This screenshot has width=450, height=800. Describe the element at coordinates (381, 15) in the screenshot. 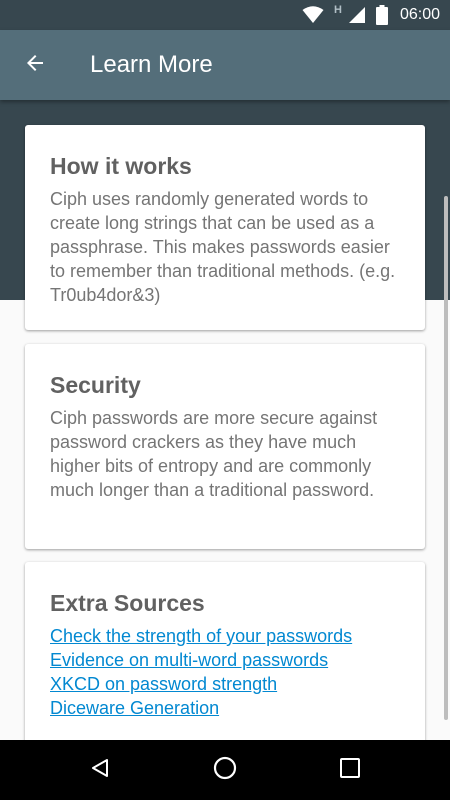

I see `battery-icon` at that location.